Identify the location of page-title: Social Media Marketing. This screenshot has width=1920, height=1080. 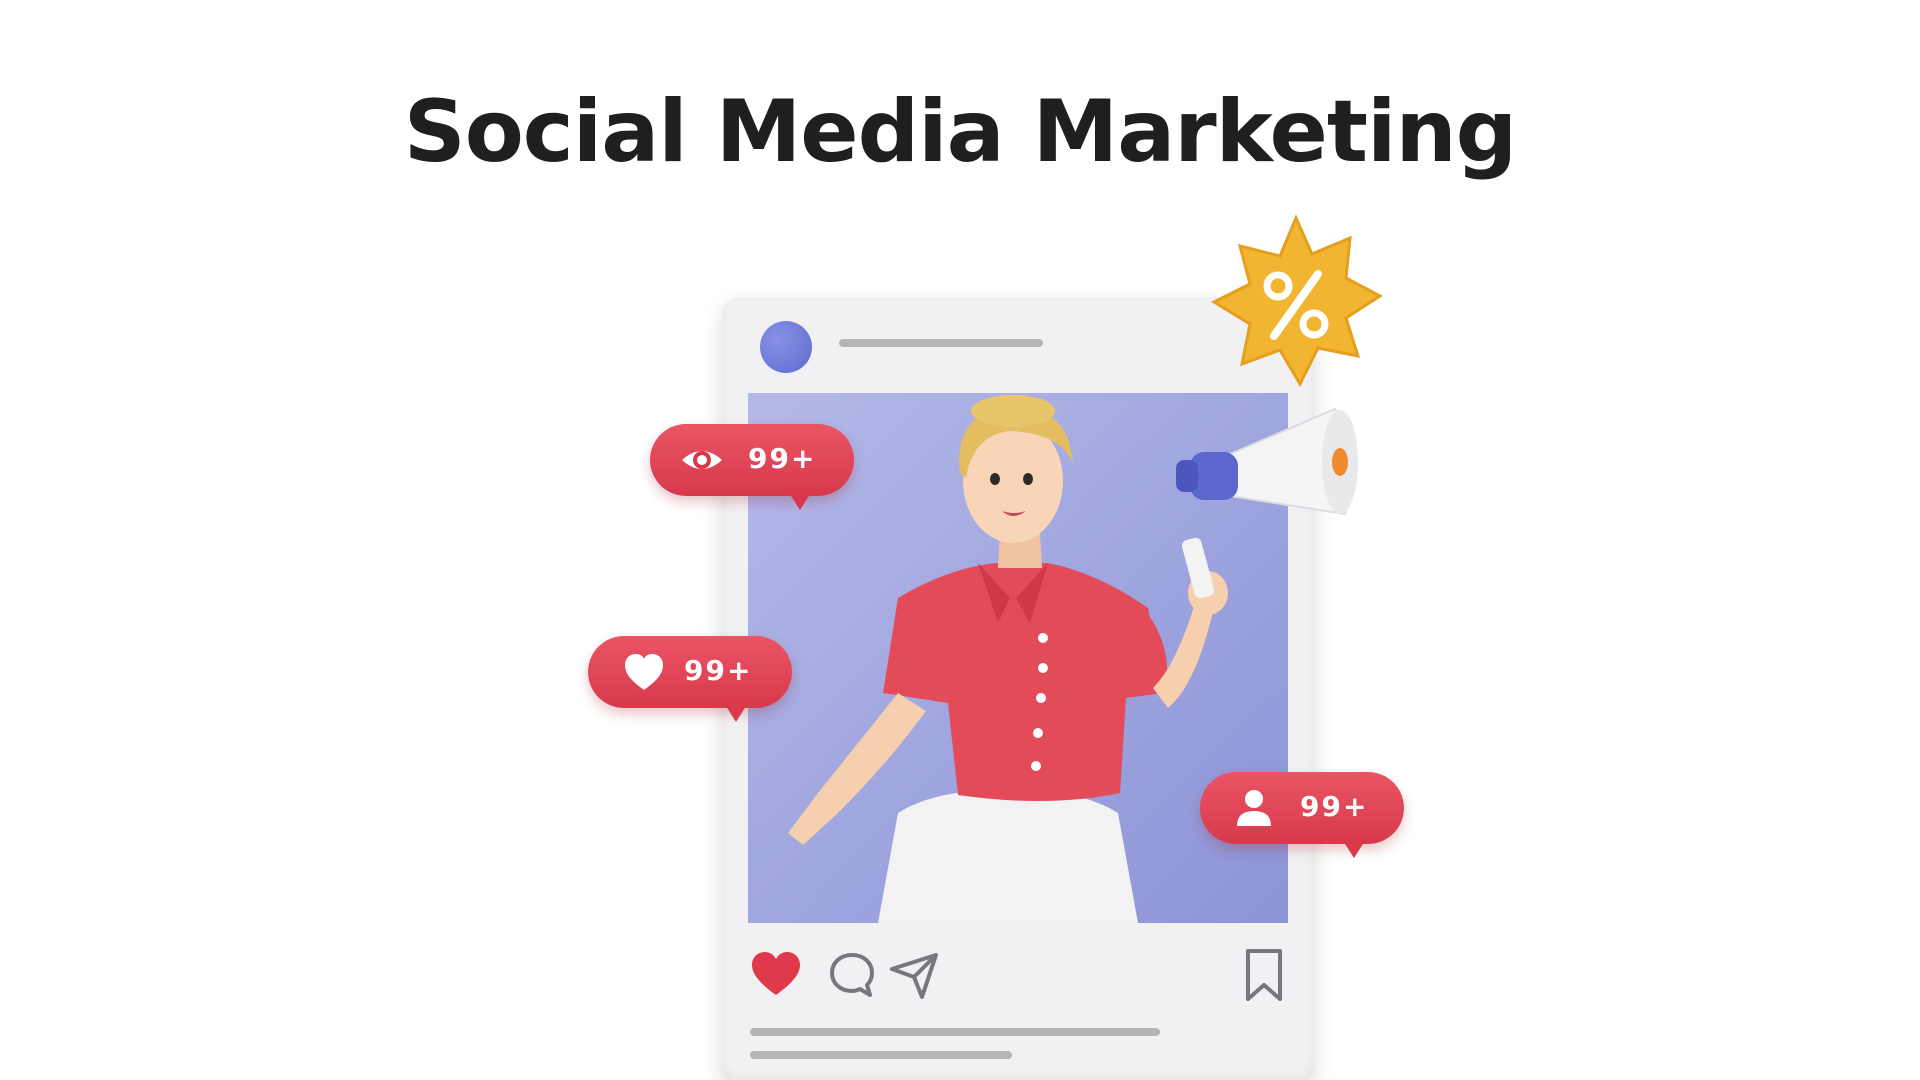
(960, 132).